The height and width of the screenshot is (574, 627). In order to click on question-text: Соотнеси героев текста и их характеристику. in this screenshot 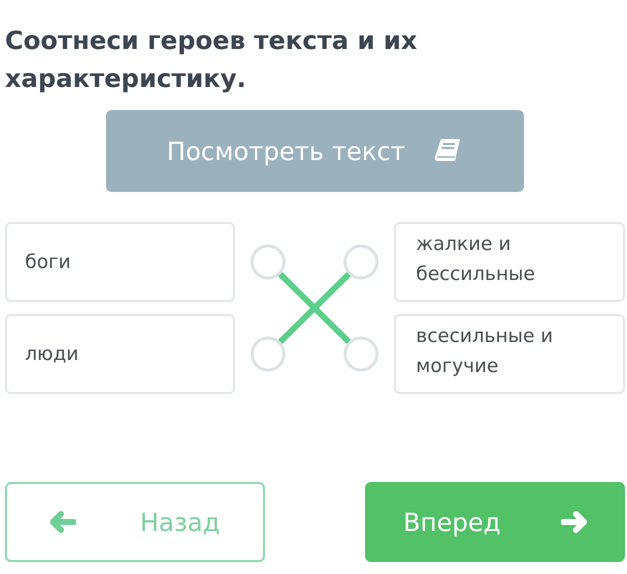, I will do `click(211, 60)`.